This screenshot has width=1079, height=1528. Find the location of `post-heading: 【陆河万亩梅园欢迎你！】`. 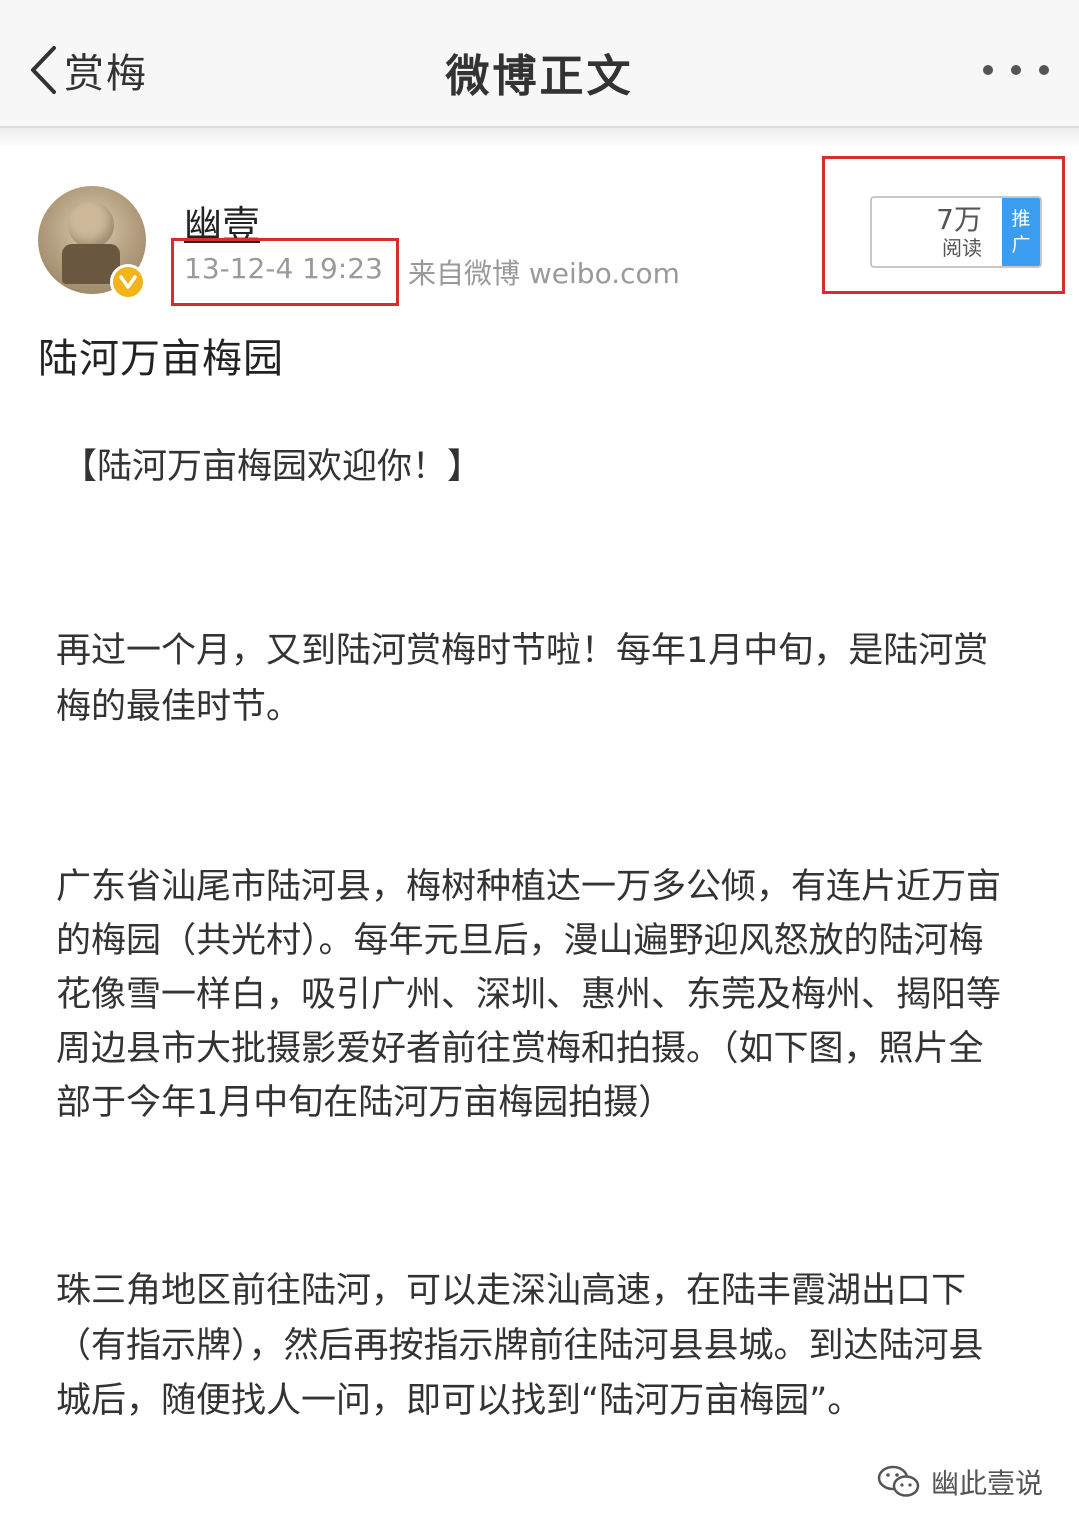

post-heading: 【陆河万亩梅园欢迎你！】 is located at coordinates (272, 467).